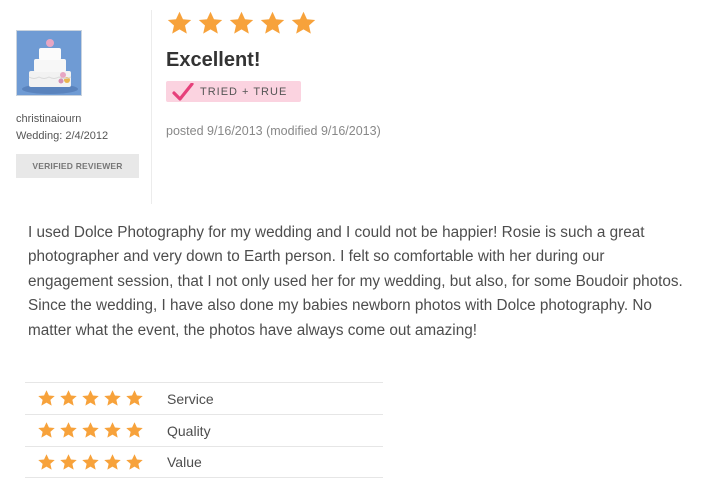 This screenshot has height=490, width=720. I want to click on overall-rating-stars, so click(426, 23).